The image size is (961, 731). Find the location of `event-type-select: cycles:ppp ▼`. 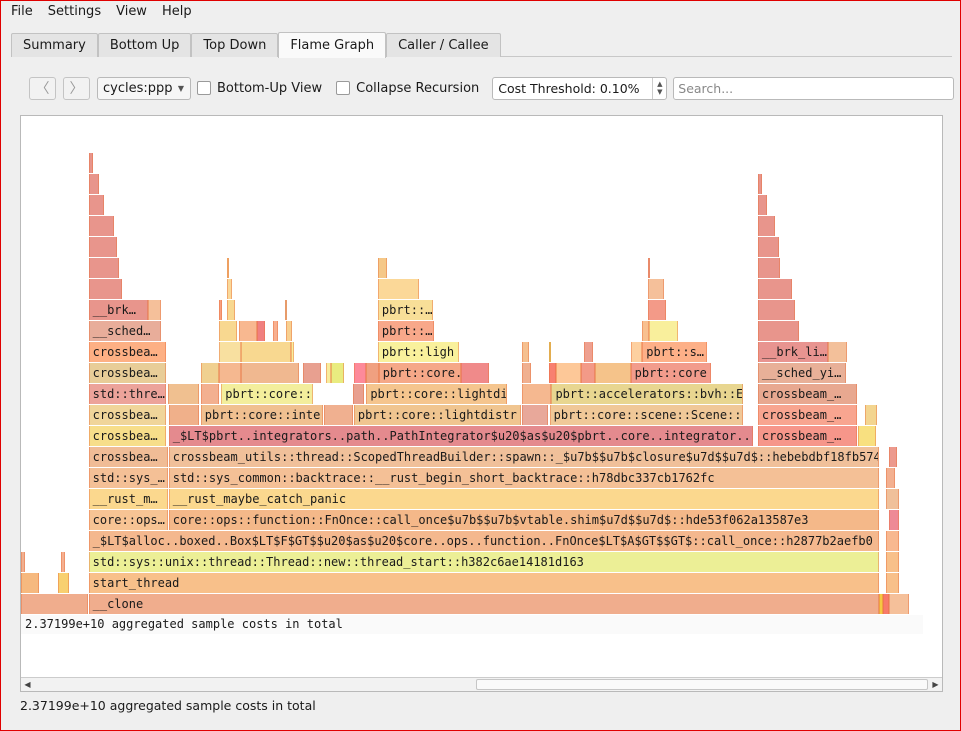

event-type-select: cycles:ppp ▼ is located at coordinates (144, 88).